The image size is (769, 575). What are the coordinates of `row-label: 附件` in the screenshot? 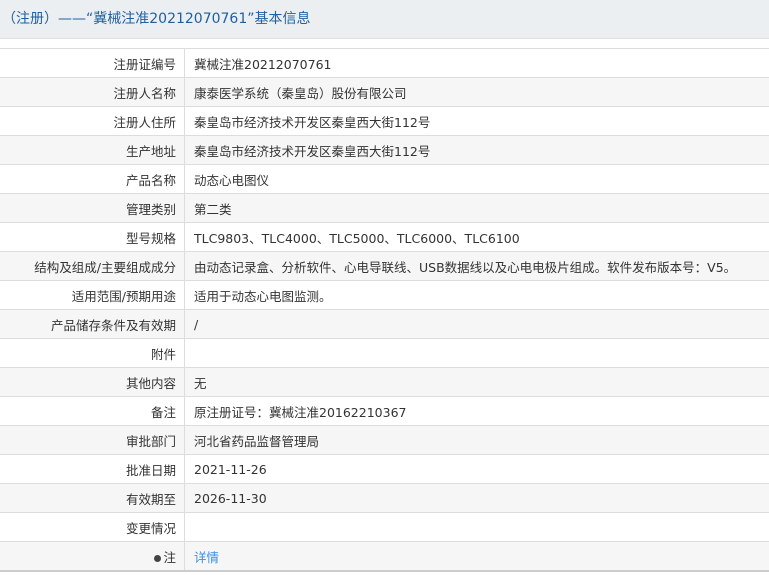 It's located at (92, 353).